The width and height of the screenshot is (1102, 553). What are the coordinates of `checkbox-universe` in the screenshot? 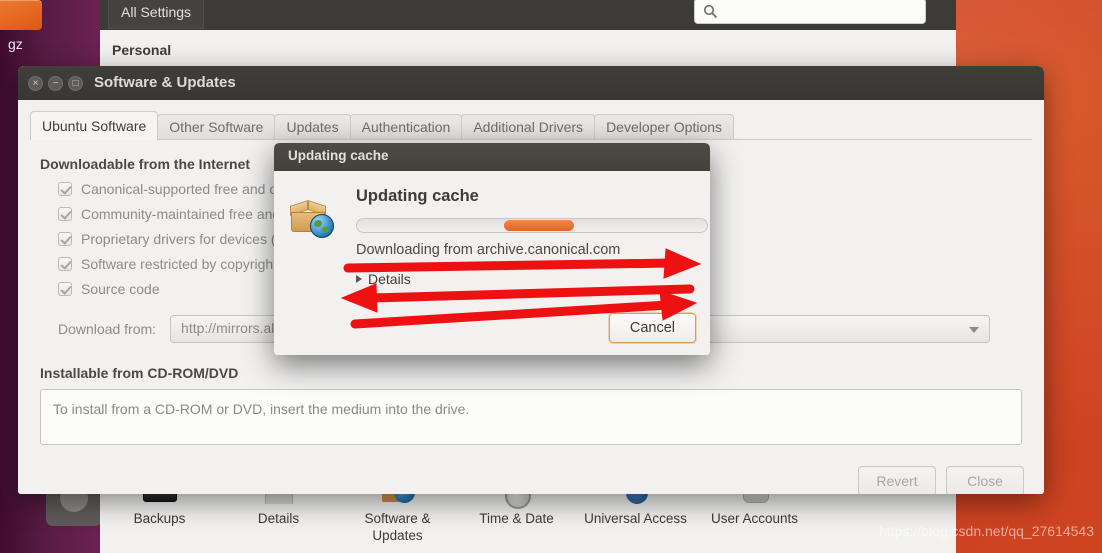 It's located at (65, 214).